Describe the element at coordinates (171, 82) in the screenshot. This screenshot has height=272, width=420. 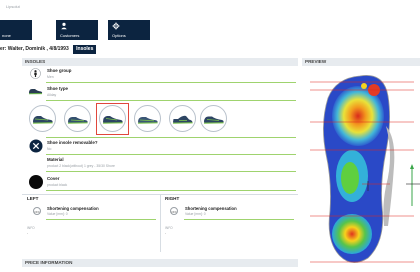
I see `shoe-group-underline` at that location.